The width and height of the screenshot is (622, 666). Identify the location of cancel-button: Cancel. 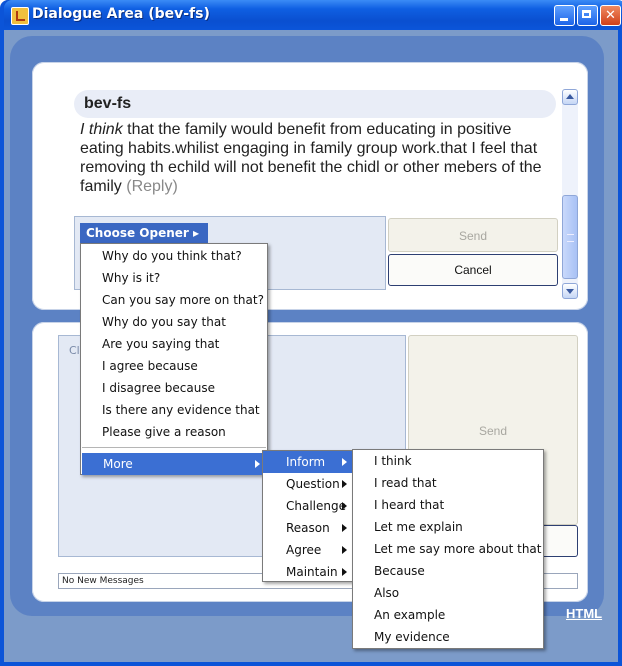
(473, 270).